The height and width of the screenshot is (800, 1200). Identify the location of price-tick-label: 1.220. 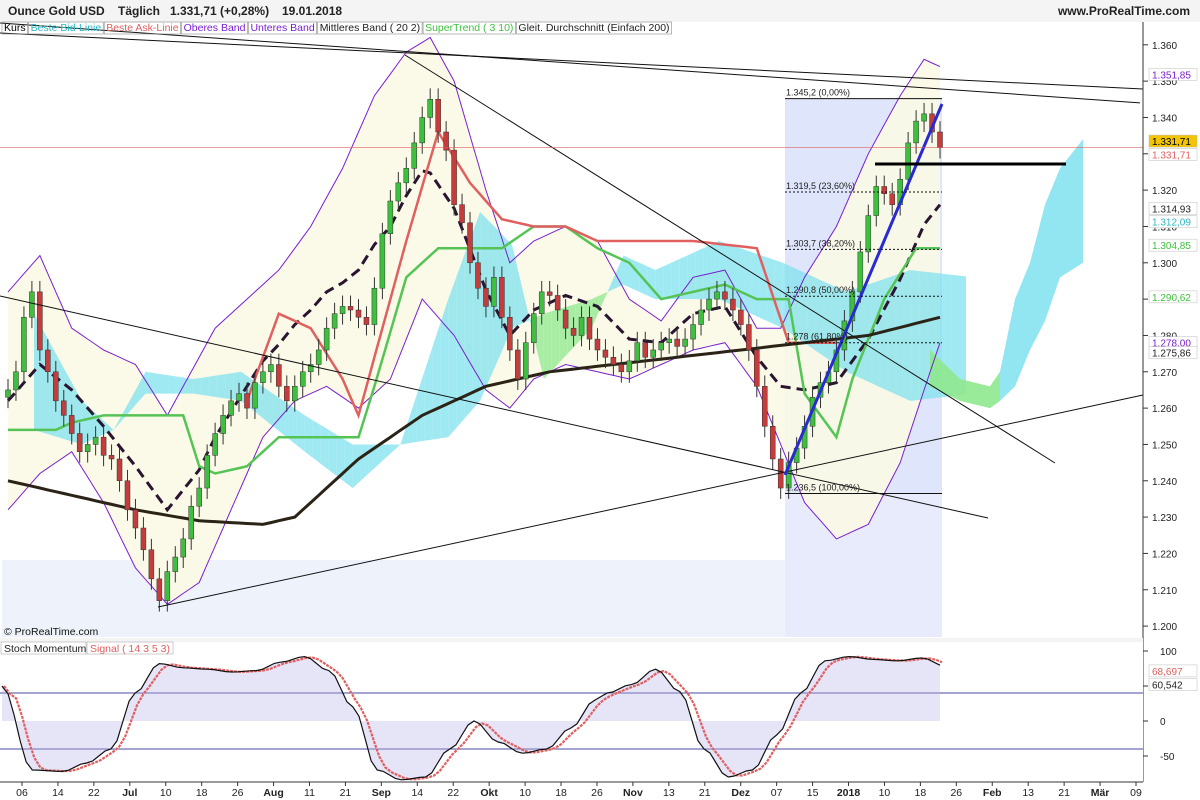
(1164, 554).